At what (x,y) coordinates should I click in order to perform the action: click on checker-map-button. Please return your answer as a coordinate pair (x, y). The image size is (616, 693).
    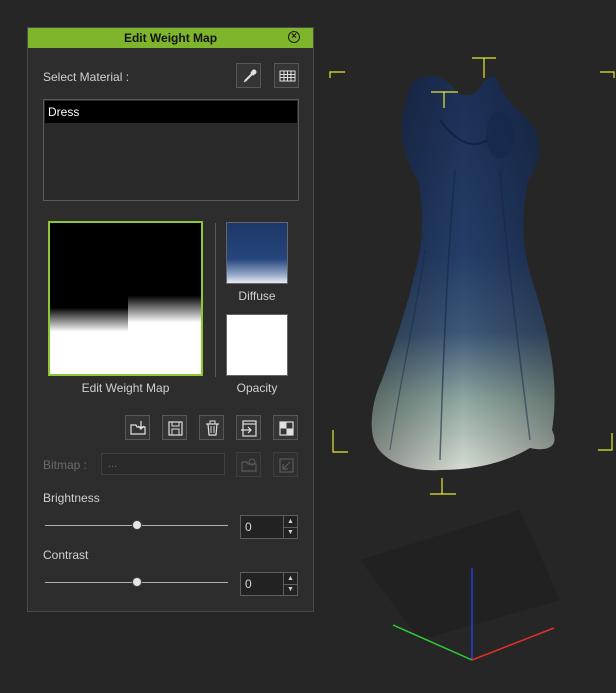
    Looking at the image, I should click on (285, 427).